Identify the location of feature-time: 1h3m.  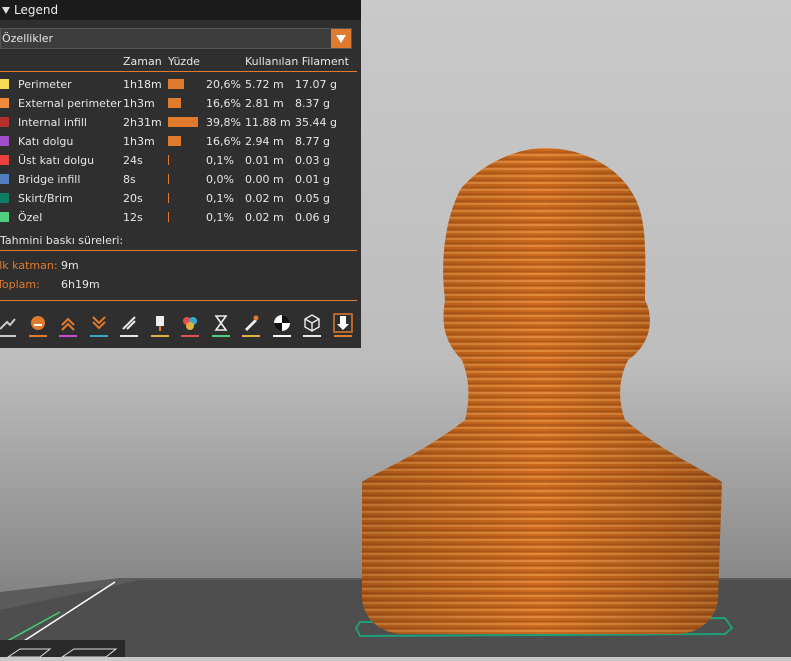
(139, 141).